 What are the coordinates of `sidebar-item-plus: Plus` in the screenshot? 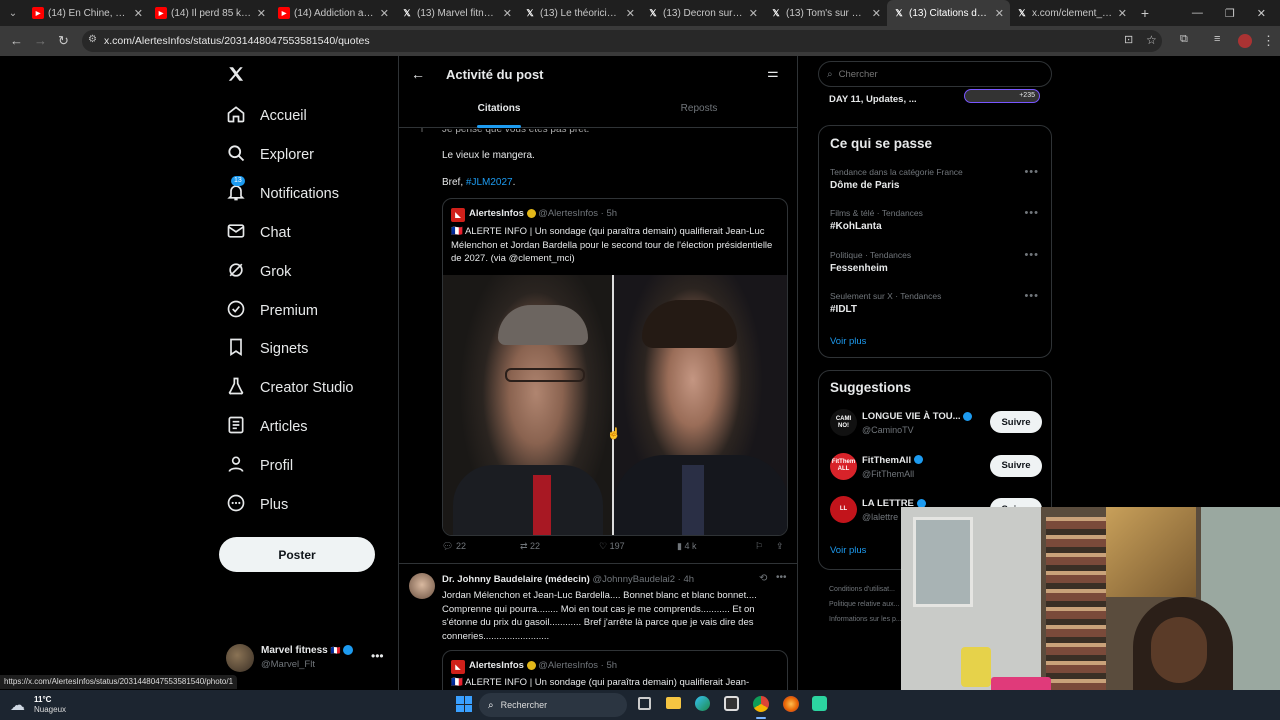 It's located at (257, 505).